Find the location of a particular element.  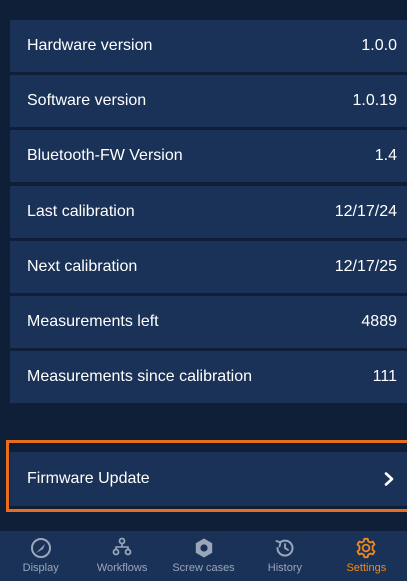

info-value: 12/17/25 is located at coordinates (365, 266).